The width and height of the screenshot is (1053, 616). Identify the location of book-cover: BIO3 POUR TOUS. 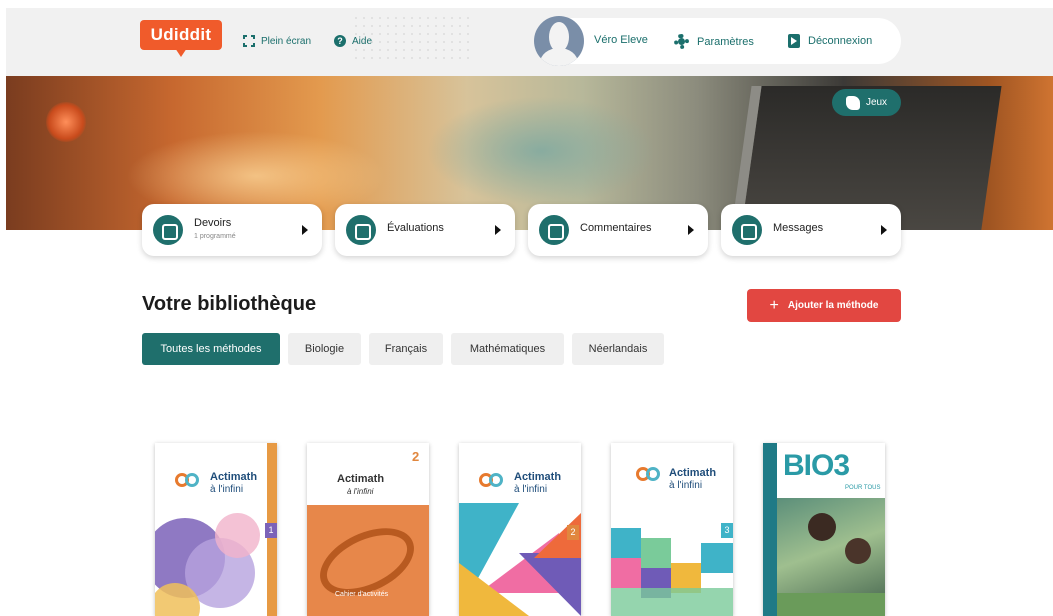
(824, 529).